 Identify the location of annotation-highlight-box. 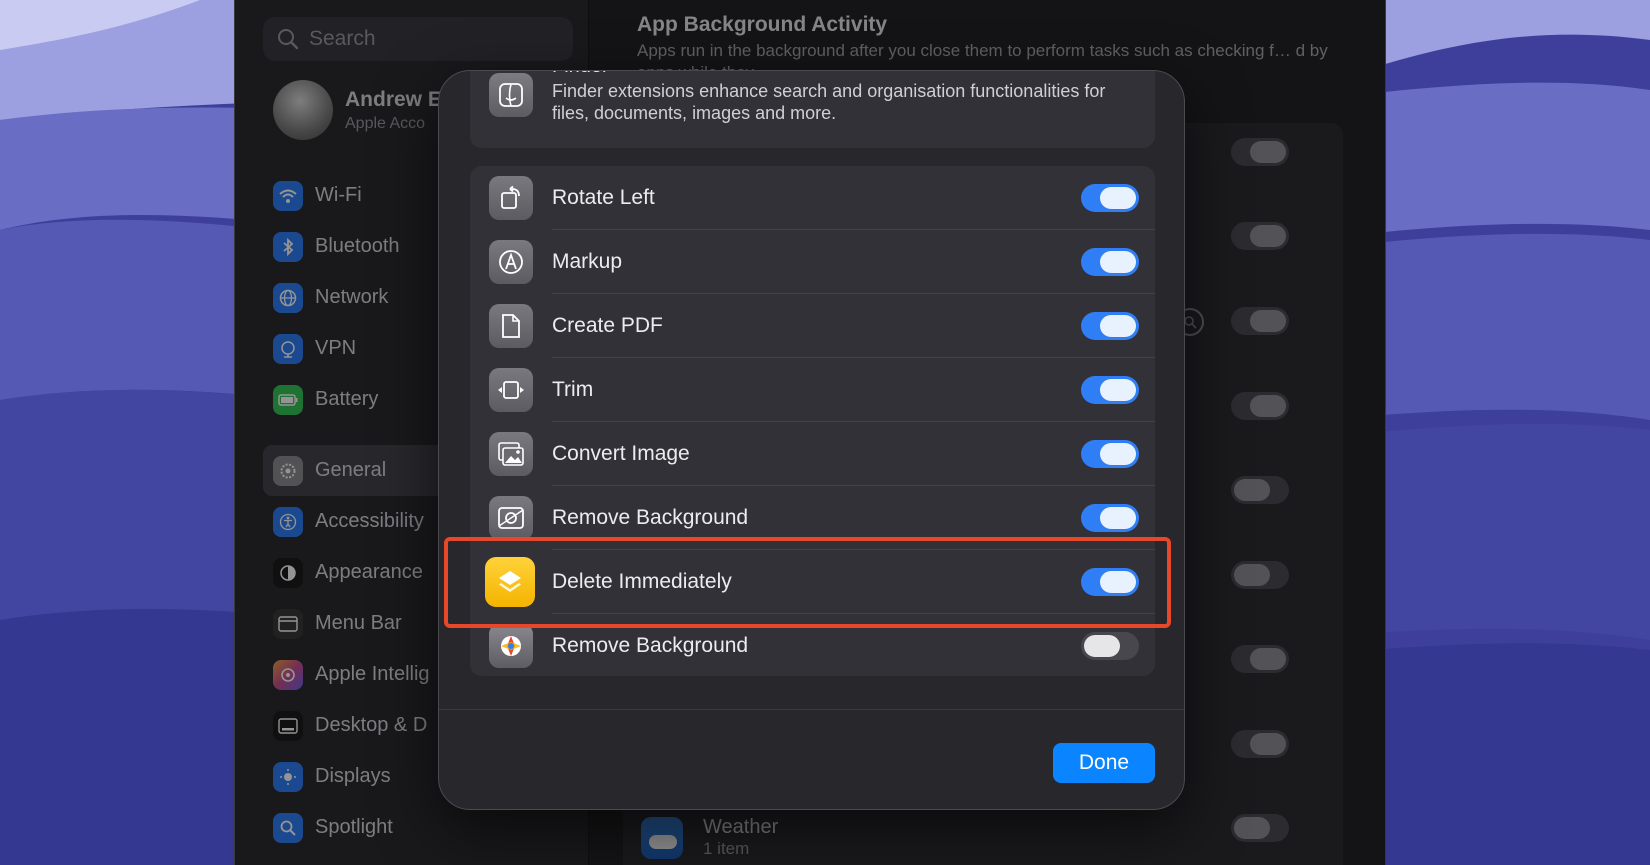
(807, 582).